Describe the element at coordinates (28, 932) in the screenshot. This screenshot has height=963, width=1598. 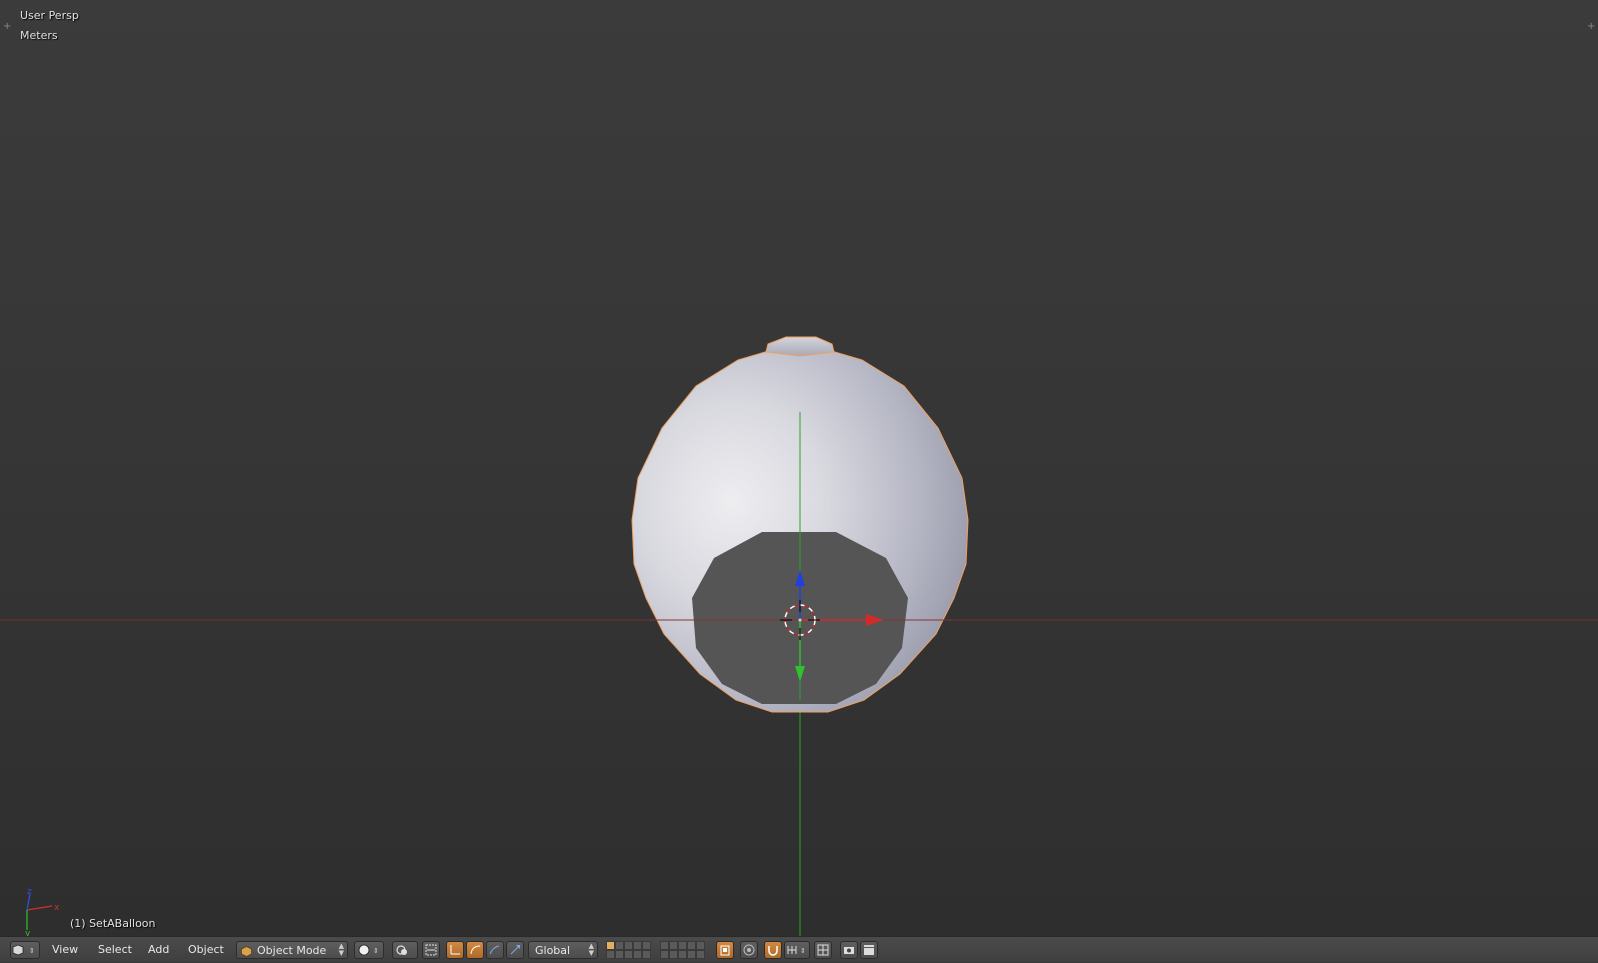
I see `svg-text: y` at that location.